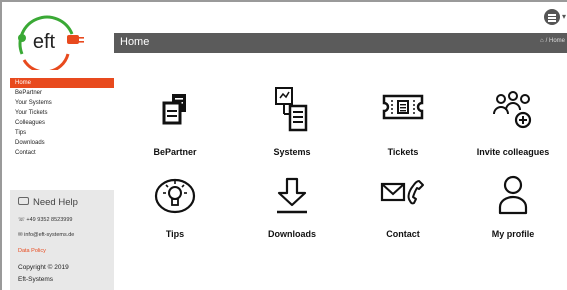 This screenshot has height=290, width=567. I want to click on help-title-text: Need Help, so click(55, 202).